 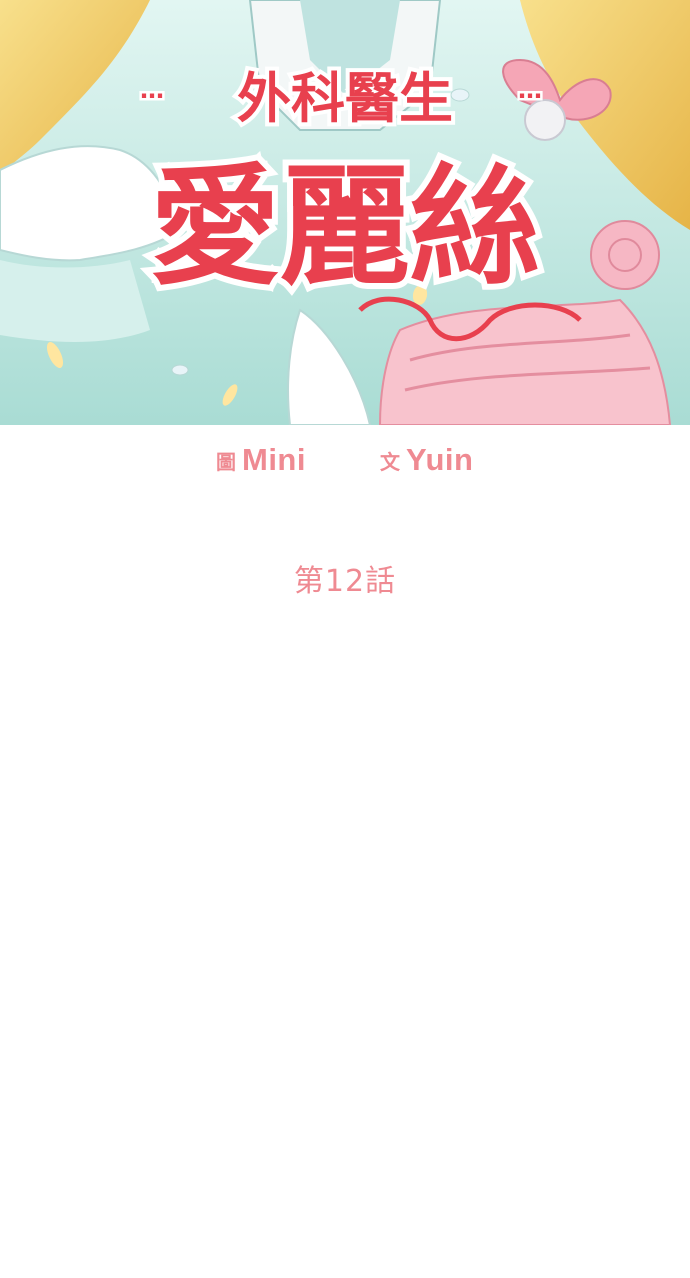 What do you see at coordinates (345, 98) in the screenshot?
I see `cover-subtitle: 外科醫生` at bounding box center [345, 98].